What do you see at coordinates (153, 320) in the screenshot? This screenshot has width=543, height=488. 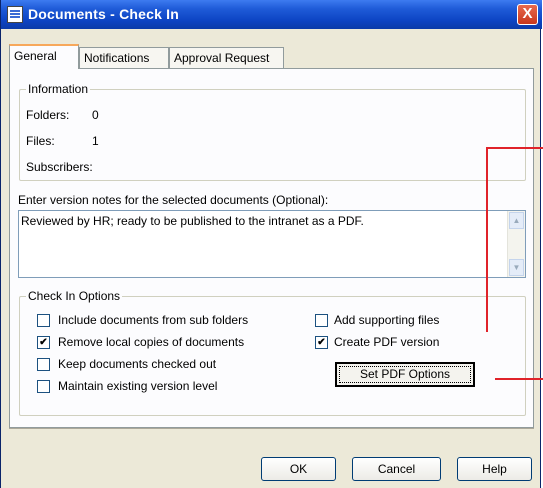 I see `include-subfolders-label: Include documents from sub folders` at bounding box center [153, 320].